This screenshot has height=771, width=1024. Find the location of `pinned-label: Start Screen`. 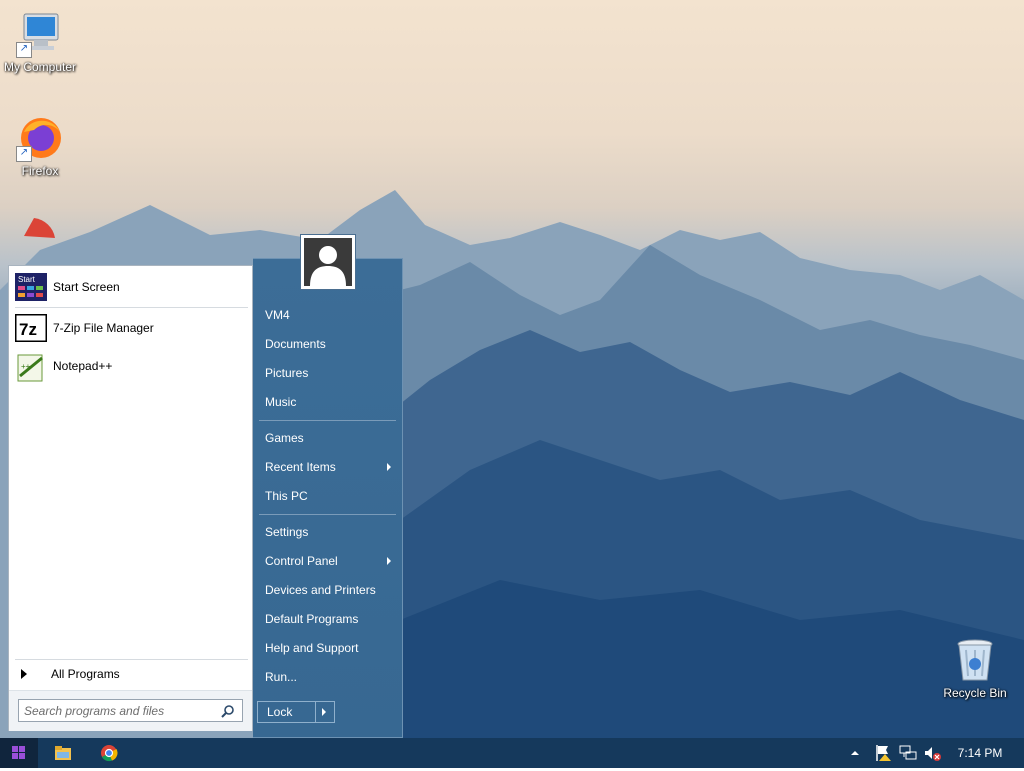

pinned-label: Start Screen is located at coordinates (86, 287).